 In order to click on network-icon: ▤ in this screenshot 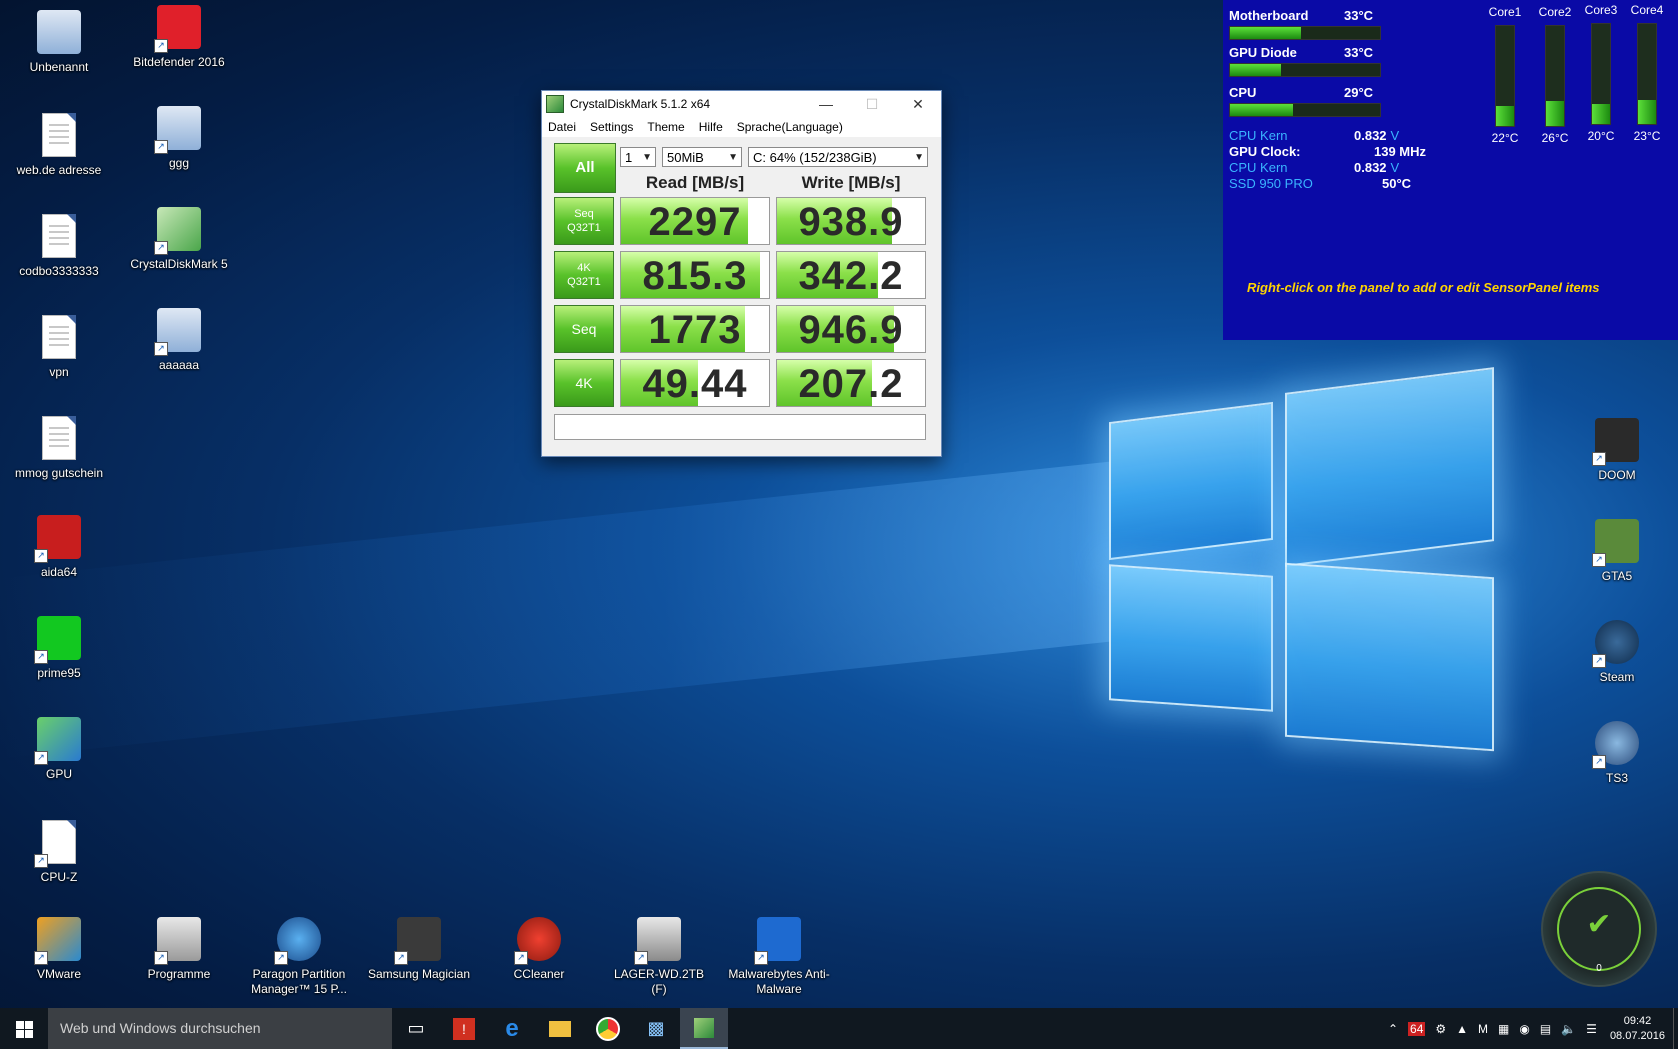, I will do `click(1545, 1029)`.